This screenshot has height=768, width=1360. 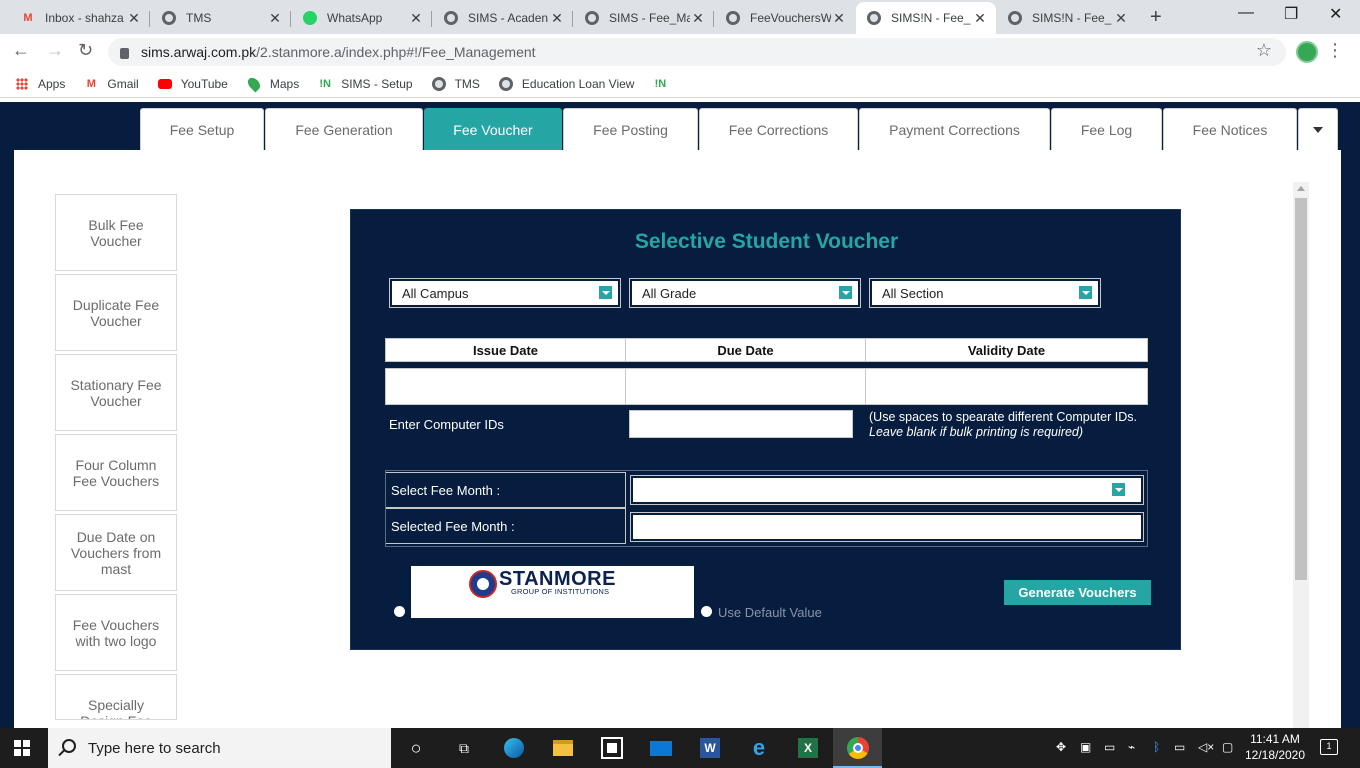 I want to click on new-tab-icon: +, so click(x=1156, y=17).